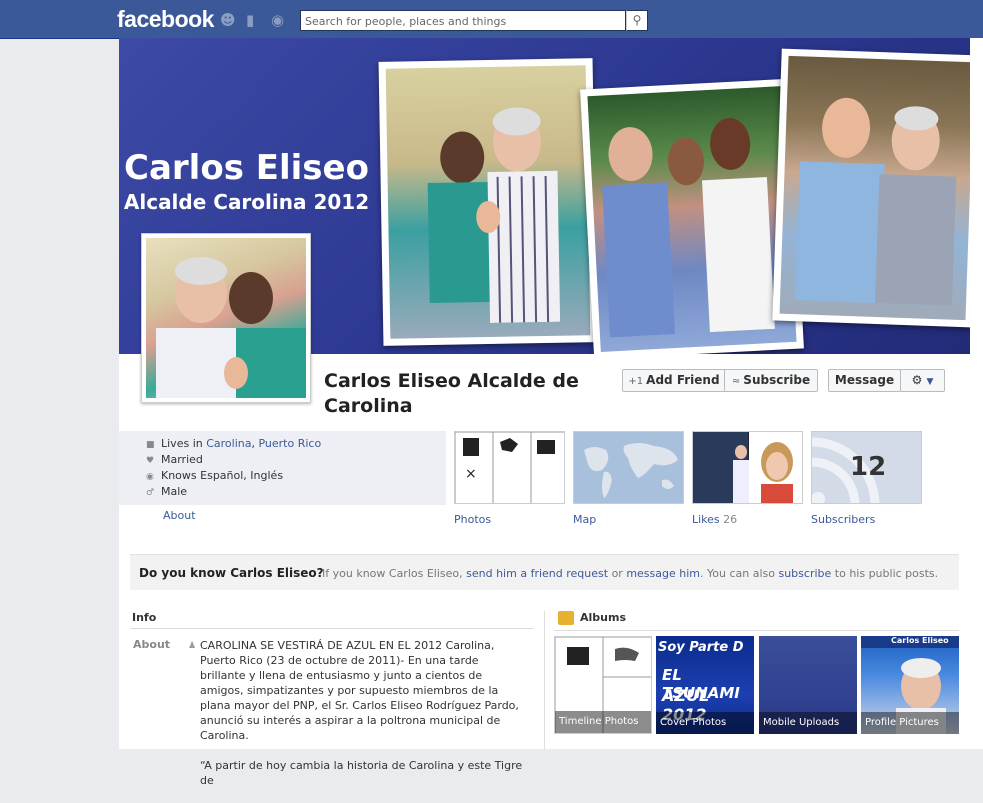 This screenshot has height=803, width=983. What do you see at coordinates (910, 685) in the screenshot?
I see `album-profile-pictures: Carlos Eliseo Profile Pictures` at bounding box center [910, 685].